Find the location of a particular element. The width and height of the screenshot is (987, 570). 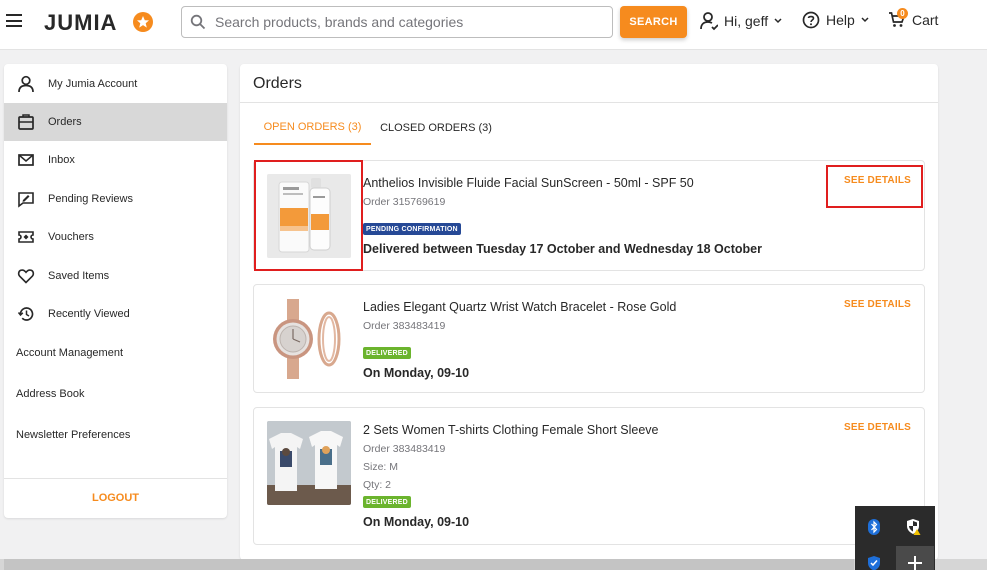

search-icon is located at coordinates (198, 22).